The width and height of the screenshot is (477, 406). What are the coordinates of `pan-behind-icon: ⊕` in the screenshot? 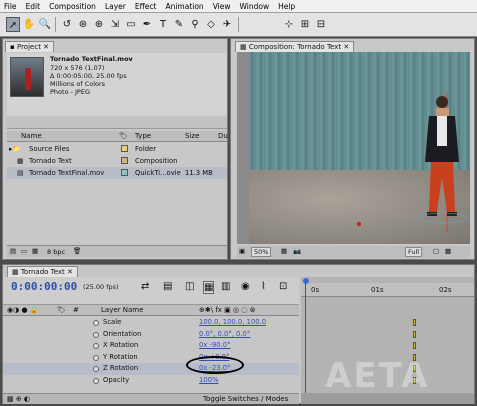 It's located at (99, 24).